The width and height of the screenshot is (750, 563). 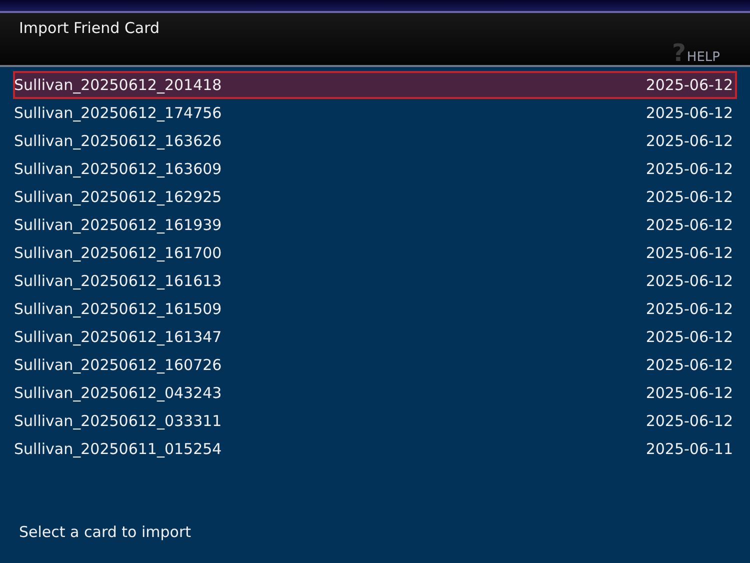 I want to click on file-row: Sullivan_20250612_161509 2025-06-12, so click(x=375, y=309).